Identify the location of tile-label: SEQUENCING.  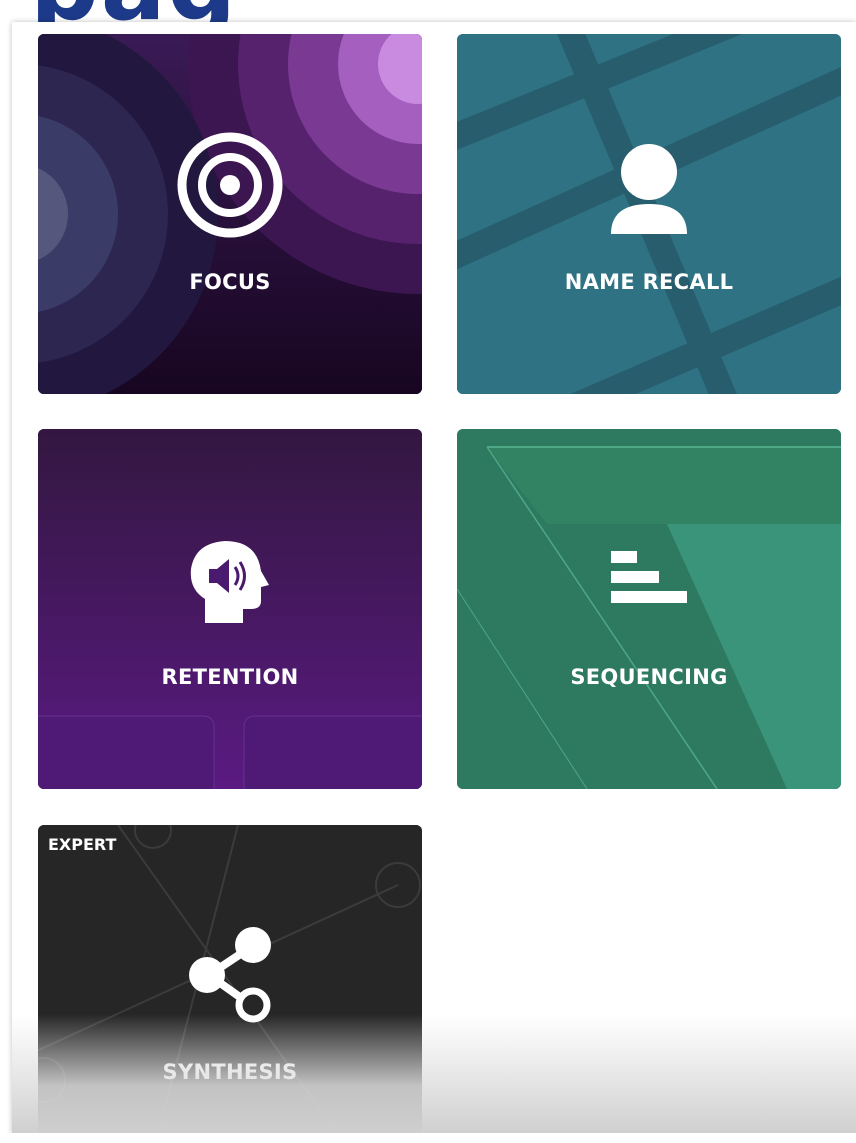
(649, 677).